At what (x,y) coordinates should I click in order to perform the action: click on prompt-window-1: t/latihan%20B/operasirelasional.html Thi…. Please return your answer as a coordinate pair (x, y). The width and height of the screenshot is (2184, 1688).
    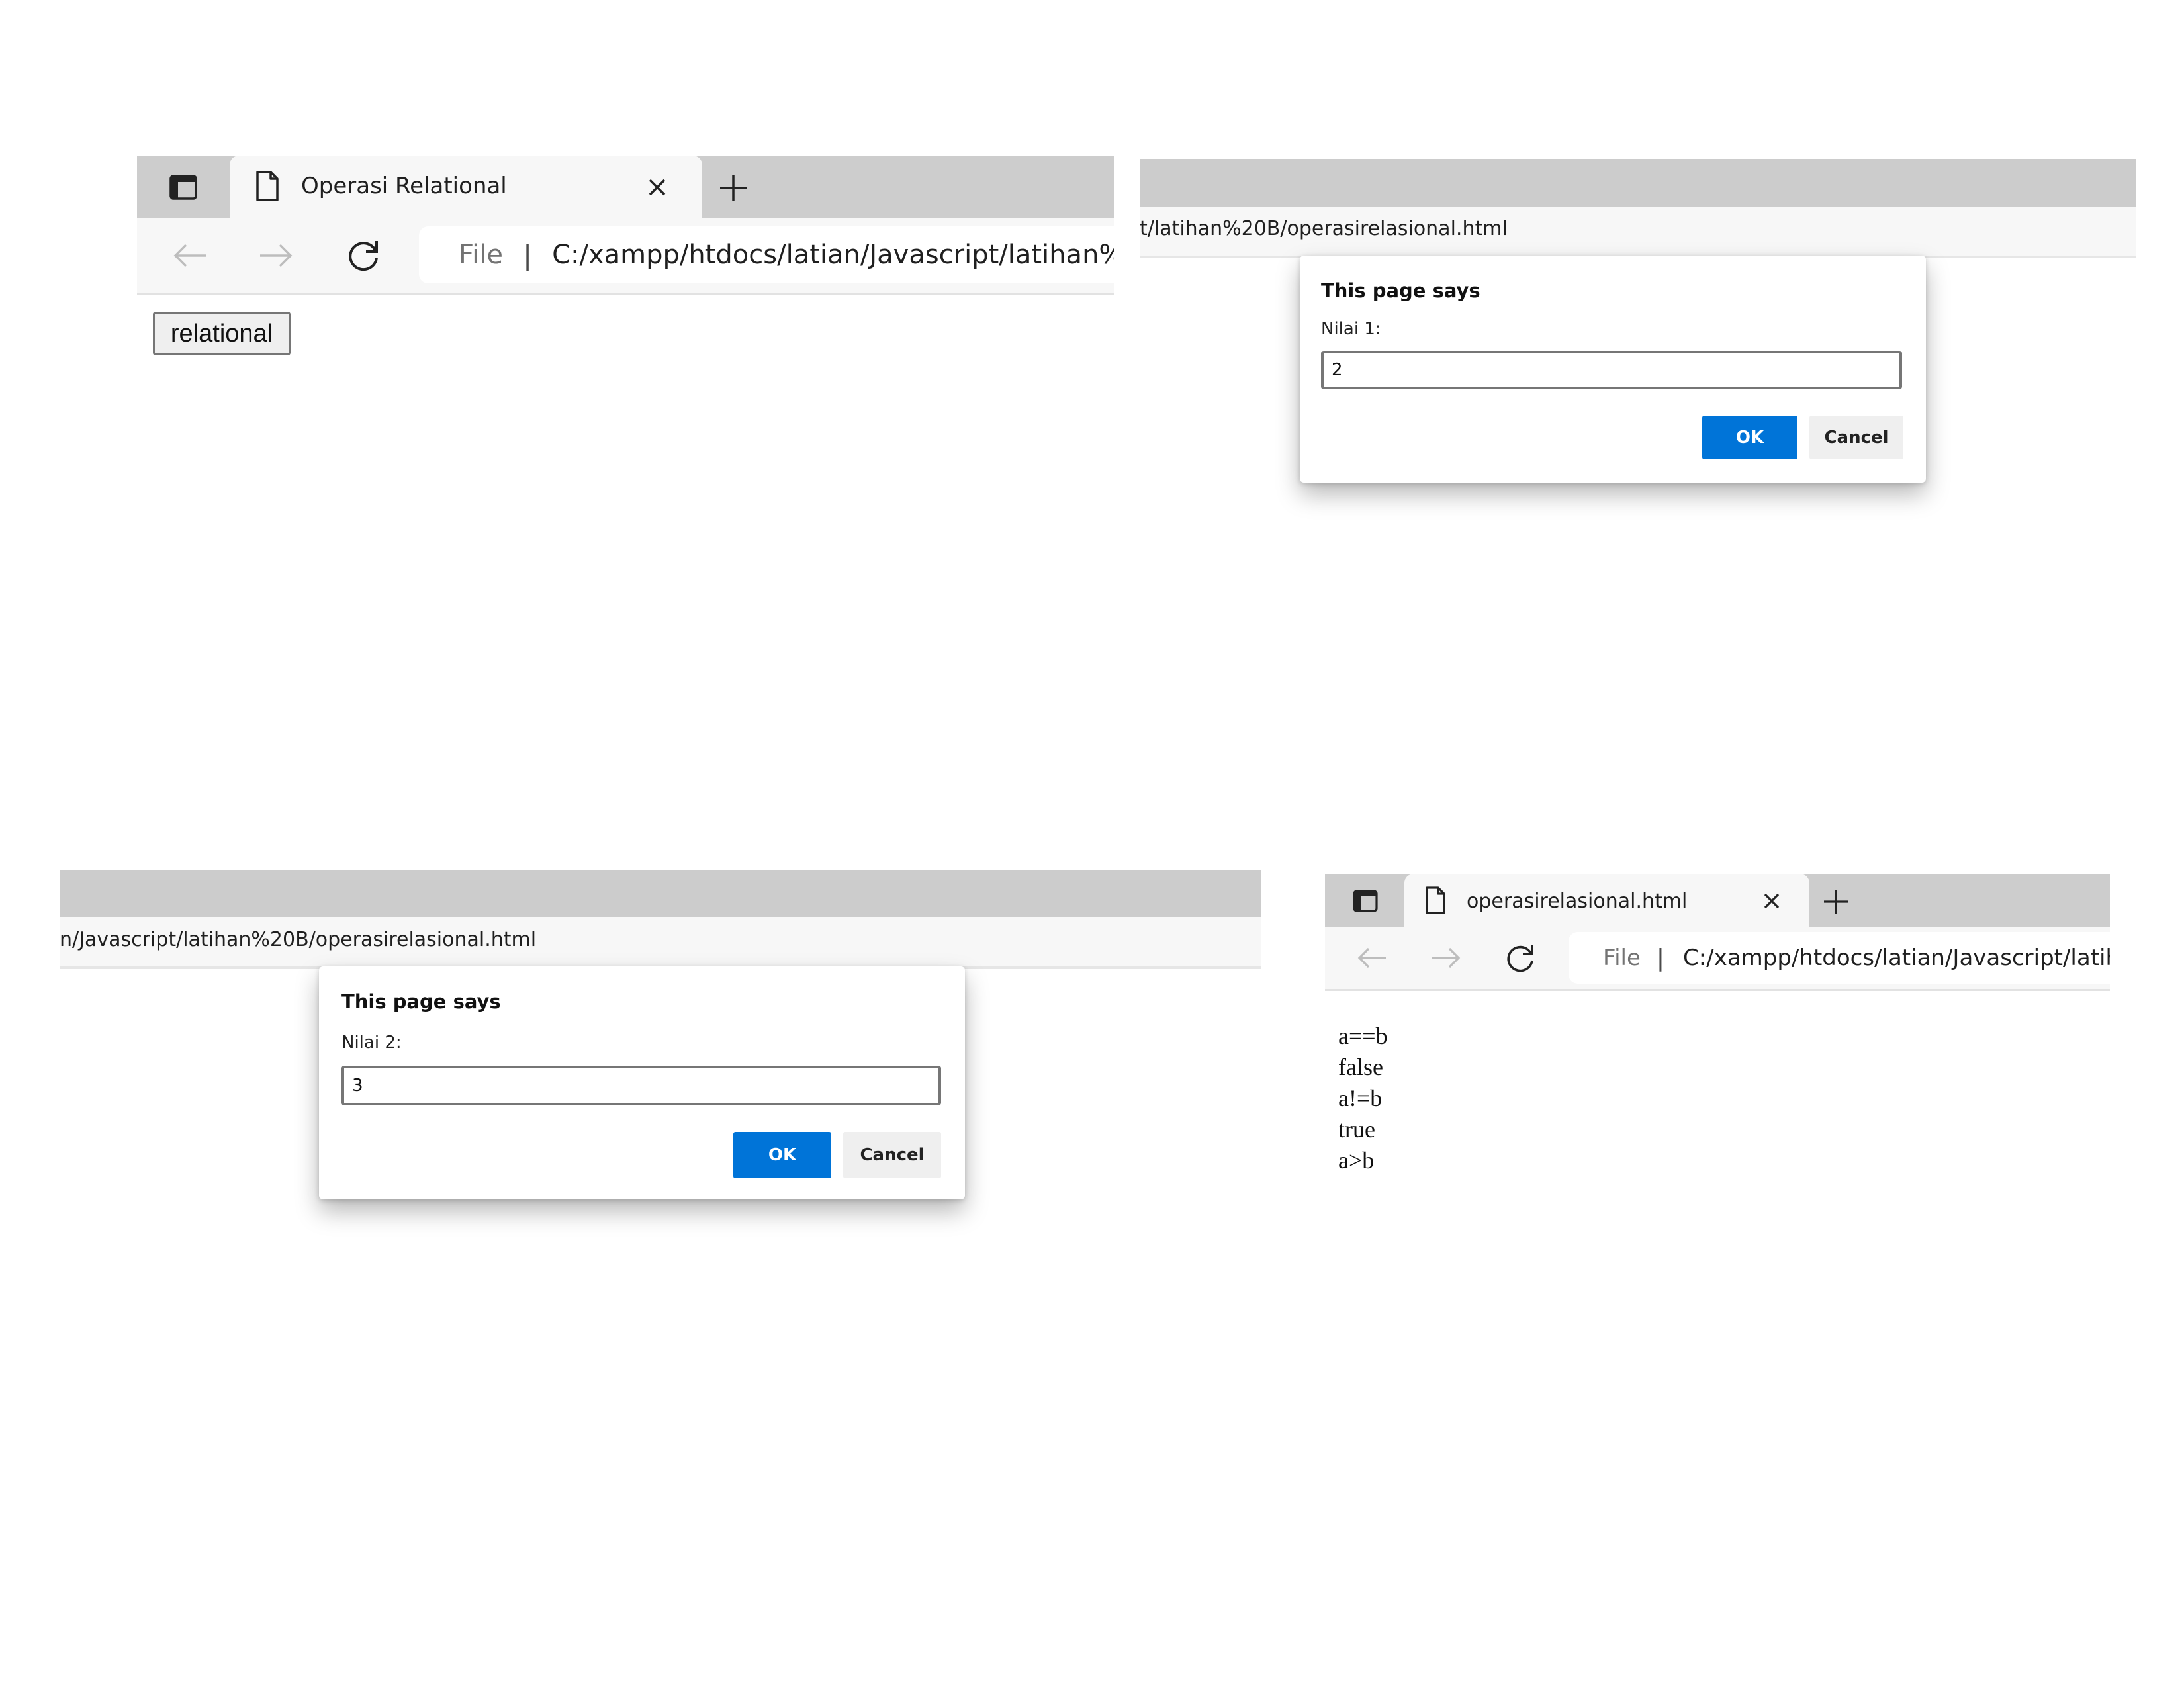
    Looking at the image, I should click on (1638, 344).